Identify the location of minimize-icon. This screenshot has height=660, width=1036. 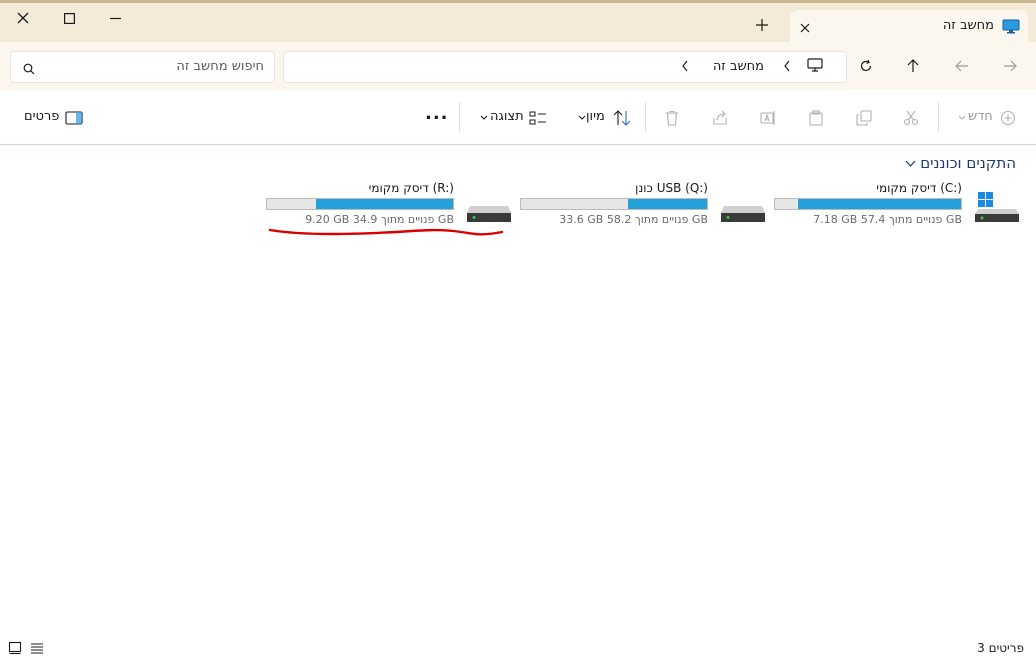
(115, 18).